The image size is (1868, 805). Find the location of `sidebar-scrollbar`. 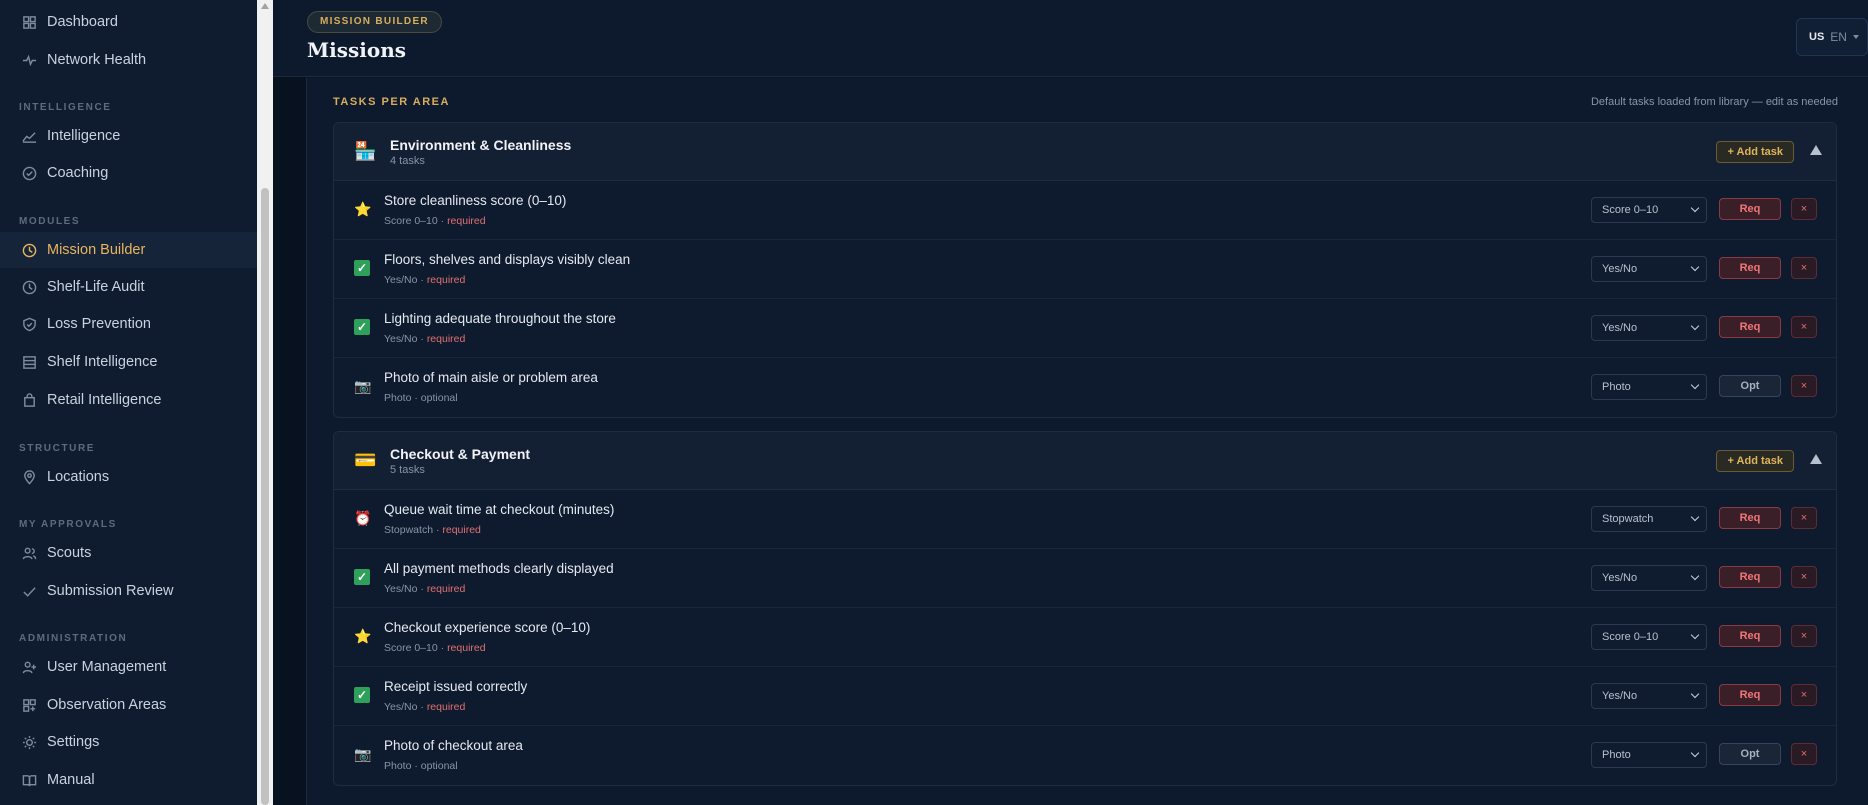

sidebar-scrollbar is located at coordinates (265, 402).